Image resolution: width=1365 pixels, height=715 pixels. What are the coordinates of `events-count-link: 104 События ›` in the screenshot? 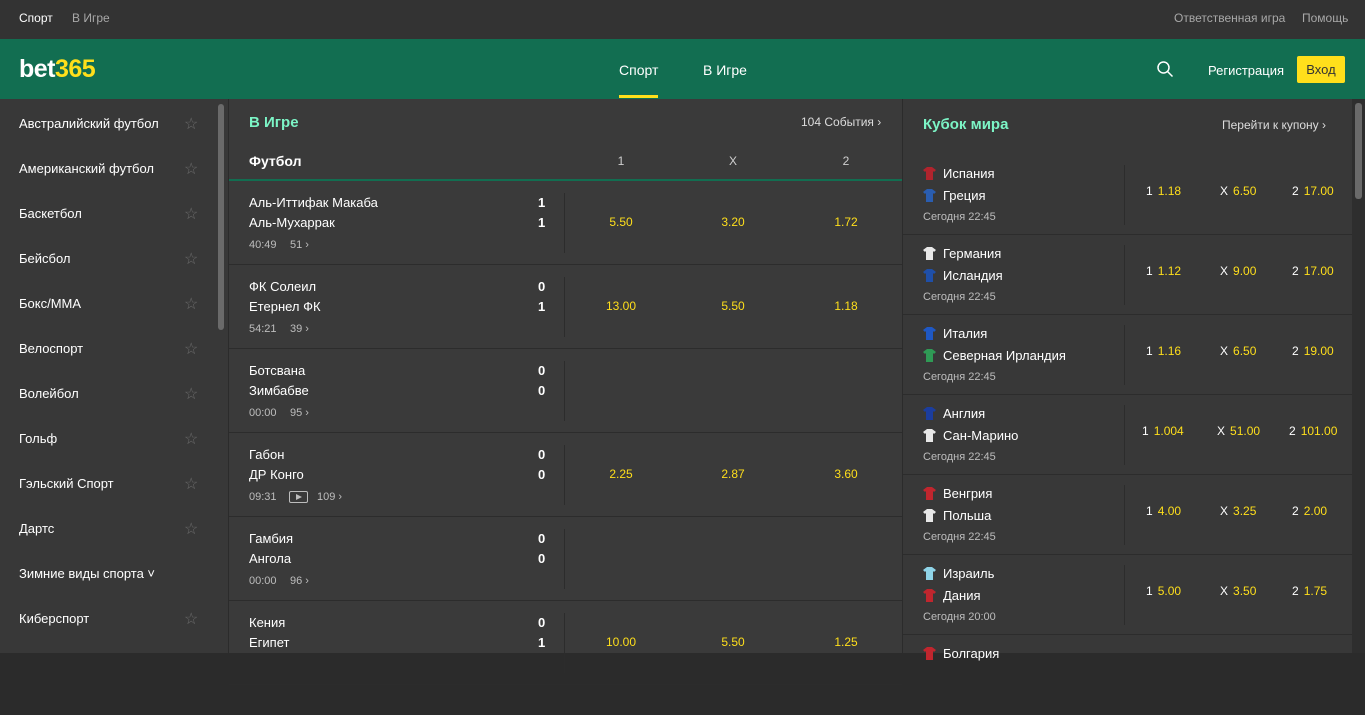 It's located at (841, 122).